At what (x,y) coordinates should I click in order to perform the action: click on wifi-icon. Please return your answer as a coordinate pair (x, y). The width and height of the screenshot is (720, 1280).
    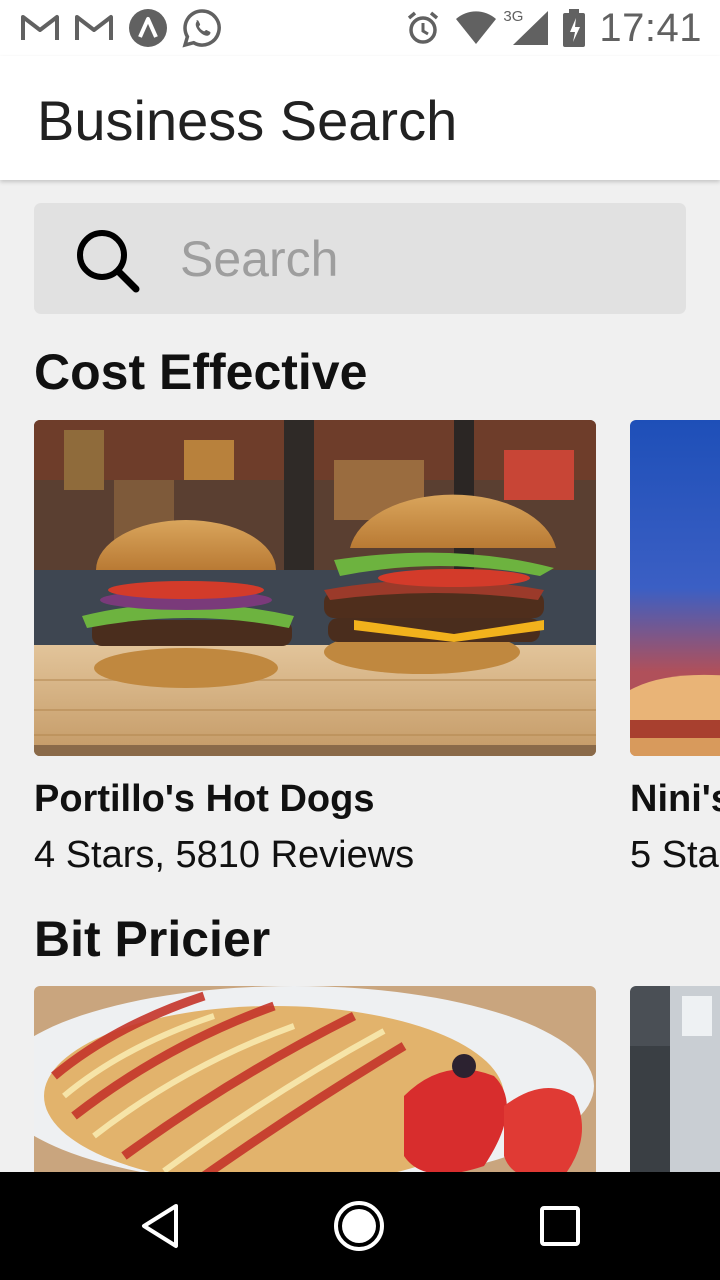
    Looking at the image, I should click on (476, 28).